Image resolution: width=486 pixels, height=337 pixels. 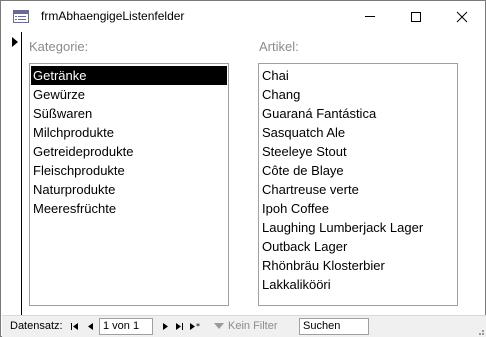 I want to click on kategorie-item: Fleischprodukte, so click(x=129, y=170).